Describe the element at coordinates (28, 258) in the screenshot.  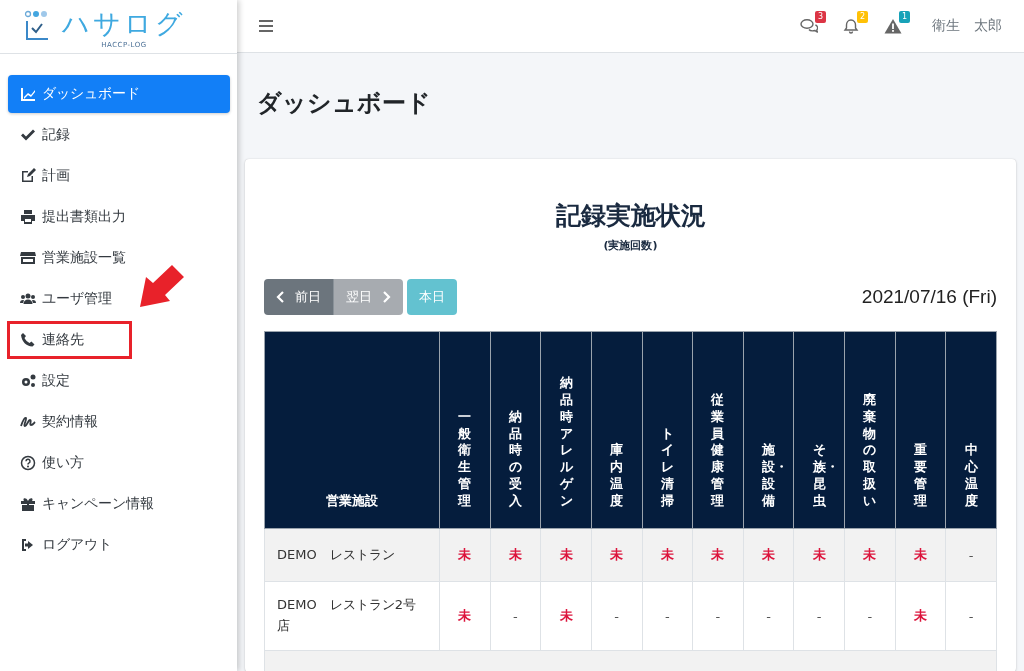
I see `store-icon` at that location.